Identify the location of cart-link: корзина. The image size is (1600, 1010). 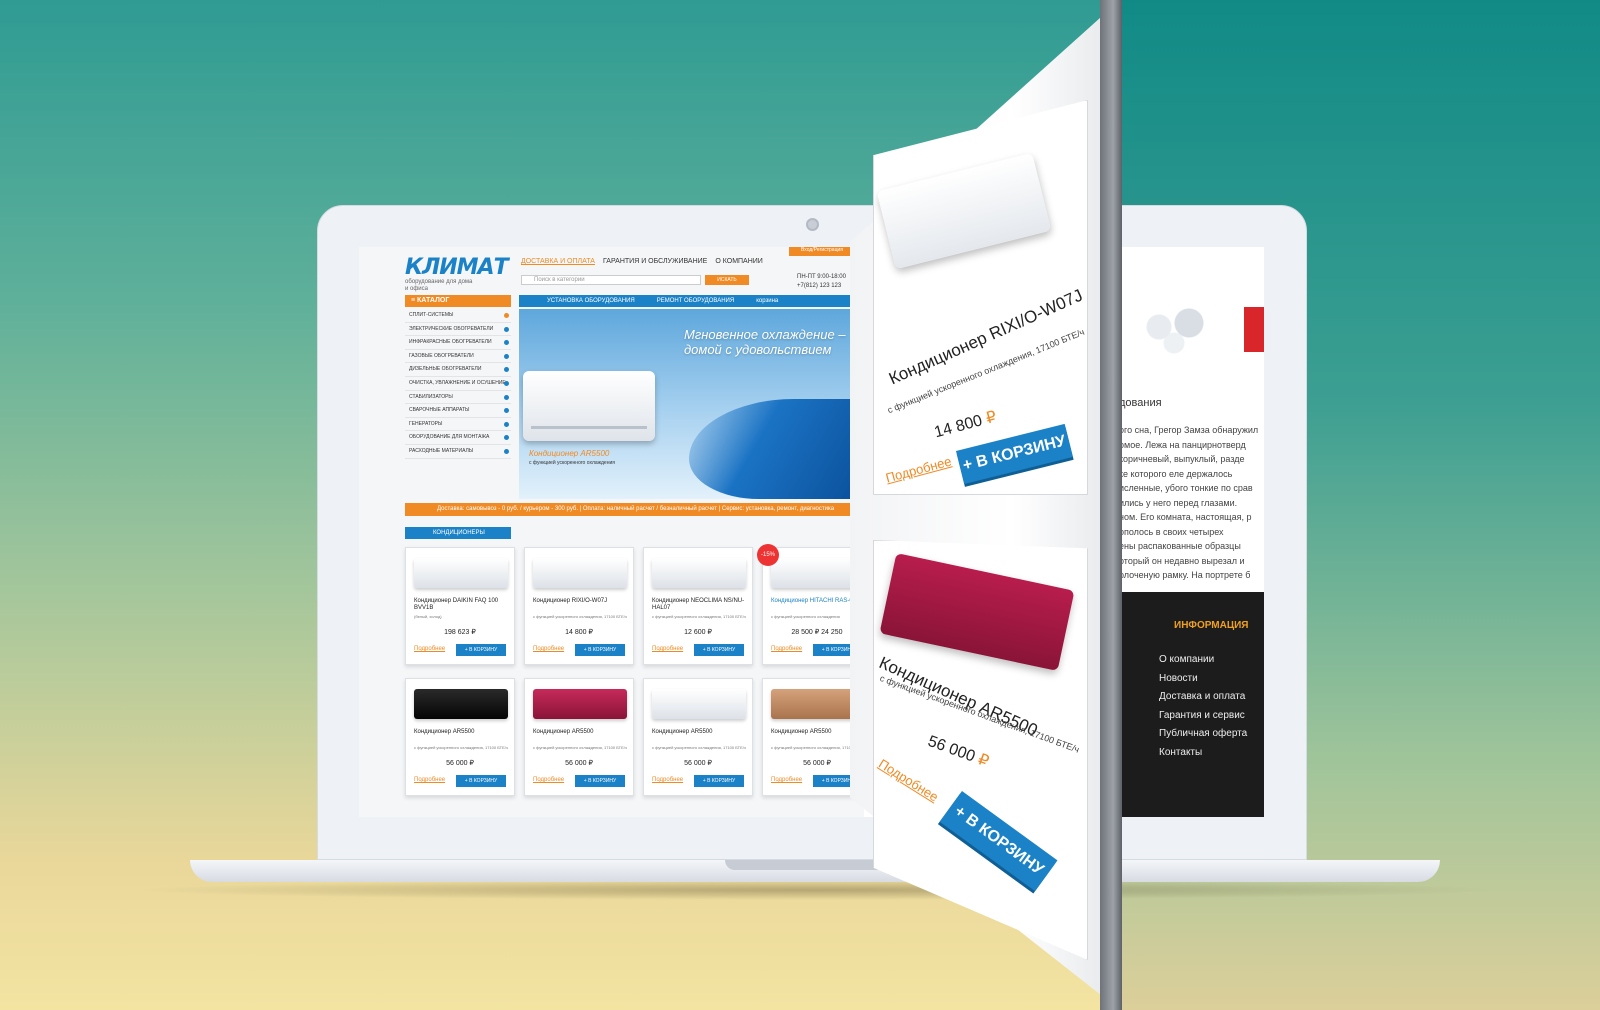
(767, 301).